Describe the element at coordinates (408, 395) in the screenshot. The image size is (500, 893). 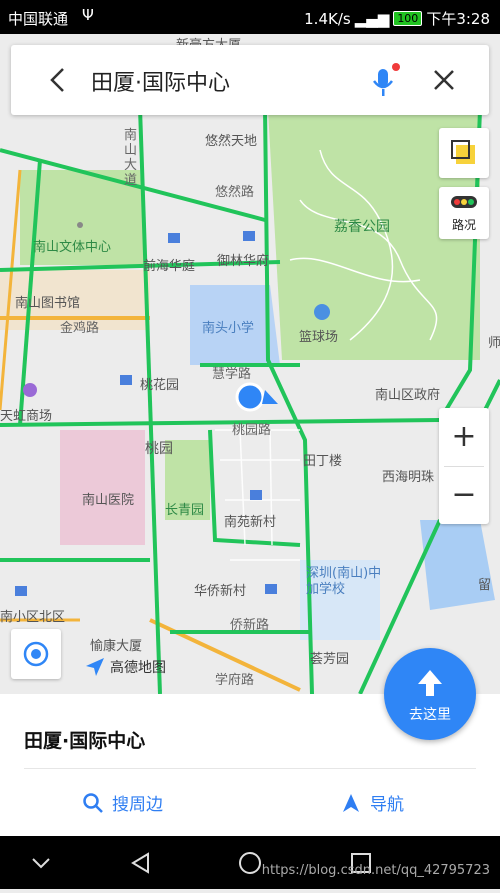
I see `map-label: 南山区政府` at that location.